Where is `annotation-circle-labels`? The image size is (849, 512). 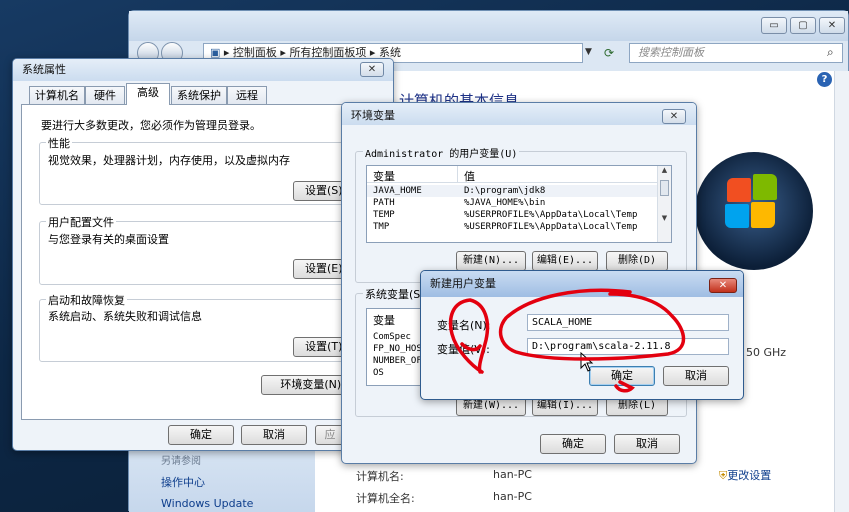 annotation-circle-labels is located at coordinates (469, 336).